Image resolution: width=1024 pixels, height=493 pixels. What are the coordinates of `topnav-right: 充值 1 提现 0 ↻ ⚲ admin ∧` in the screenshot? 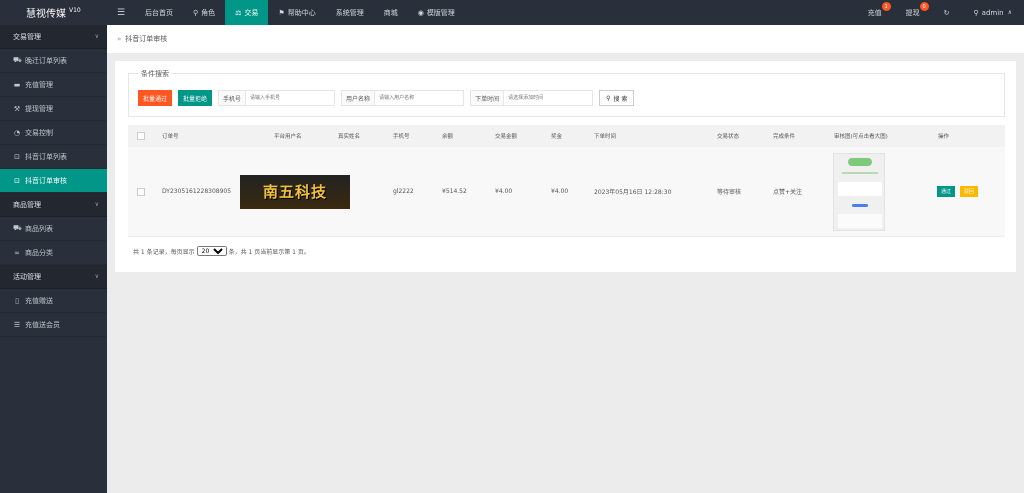 It's located at (940, 12).